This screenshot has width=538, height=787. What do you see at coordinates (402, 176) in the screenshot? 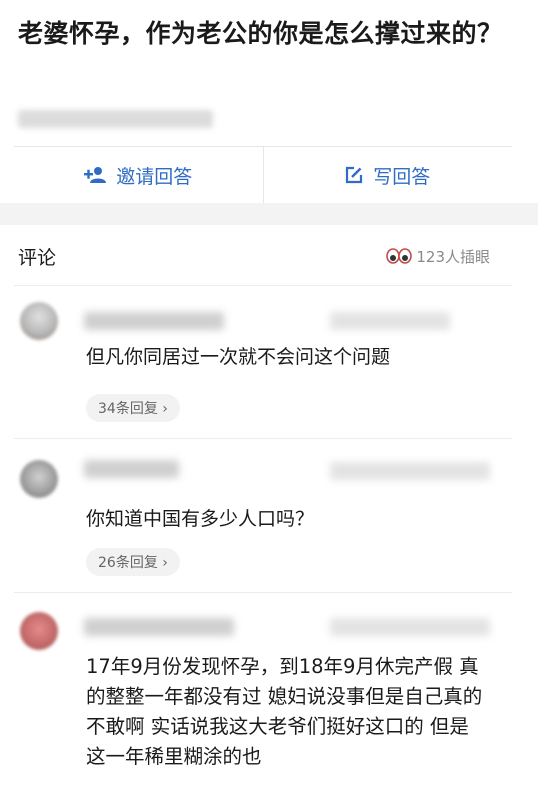
I see `write-answer-label: 写回答` at bounding box center [402, 176].